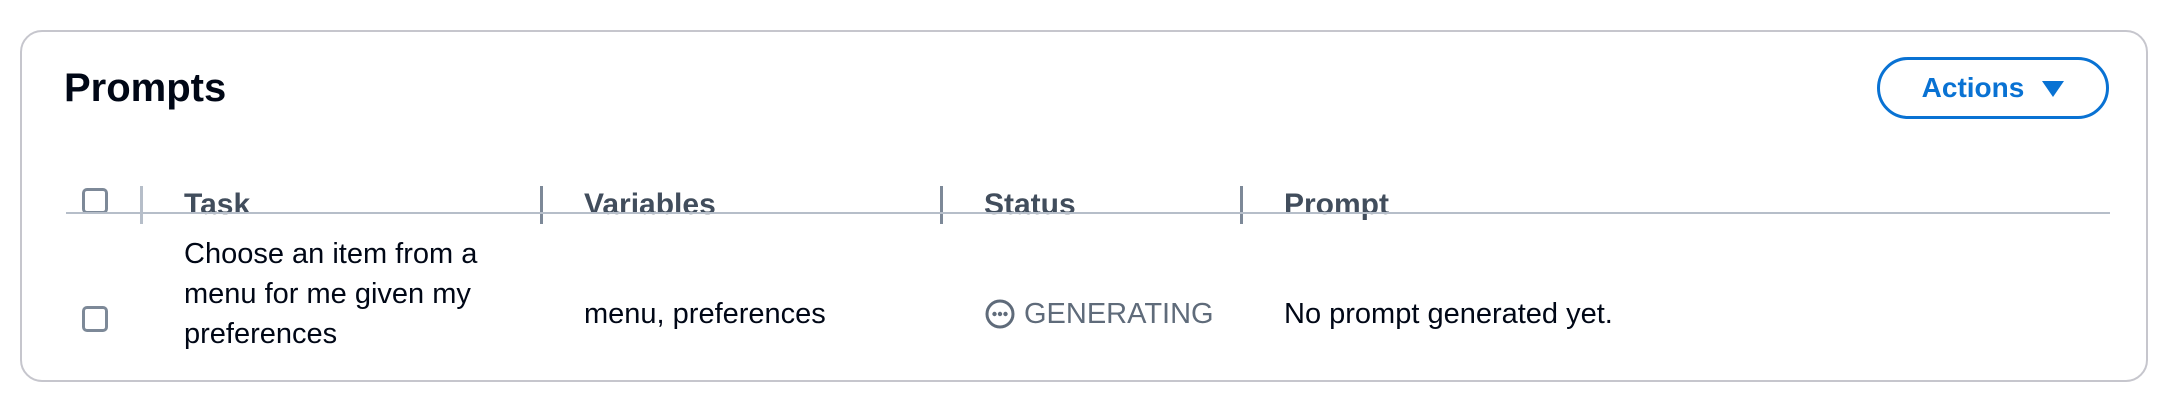  Describe the element at coordinates (331, 254) in the screenshot. I see `task-line: Choose an item from a` at that location.